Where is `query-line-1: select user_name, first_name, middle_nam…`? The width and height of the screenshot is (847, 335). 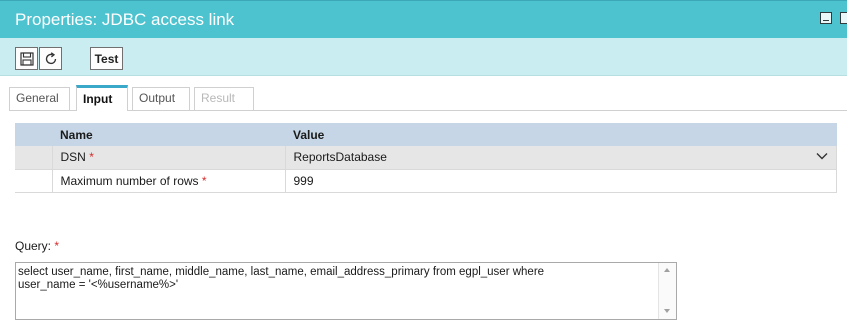 query-line-1: select user_name, first_name, middle_nam… is located at coordinates (281, 272).